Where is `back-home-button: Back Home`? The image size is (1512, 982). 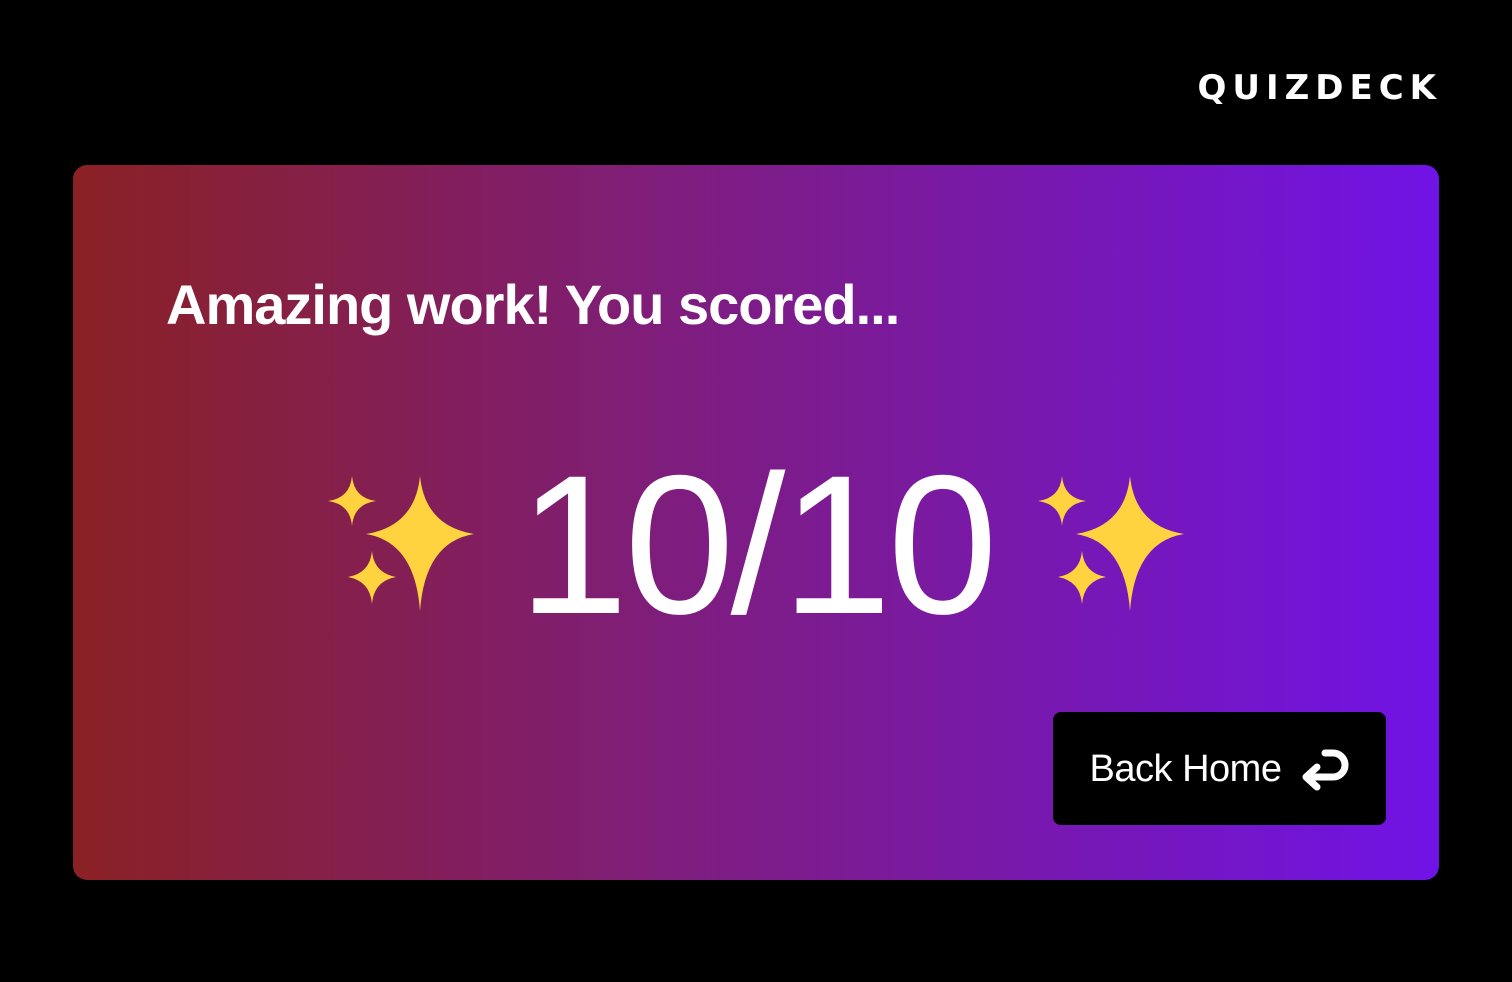
back-home-button: Back Home is located at coordinates (1219, 768).